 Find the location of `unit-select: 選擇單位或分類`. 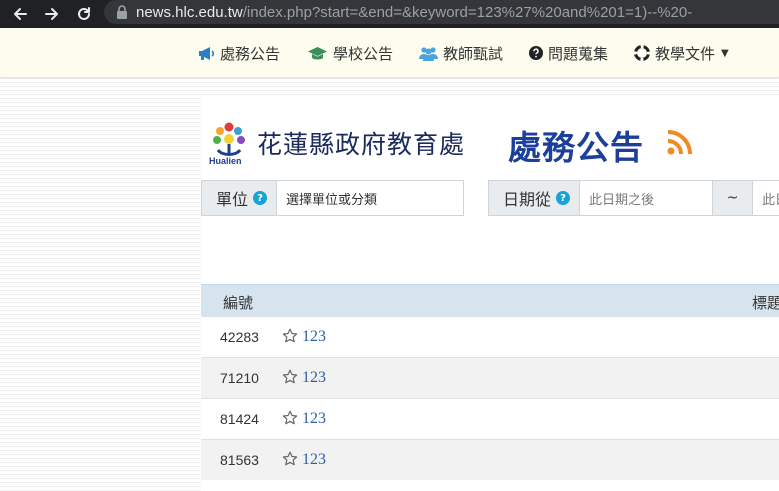

unit-select: 選擇單位或分類 is located at coordinates (370, 198).